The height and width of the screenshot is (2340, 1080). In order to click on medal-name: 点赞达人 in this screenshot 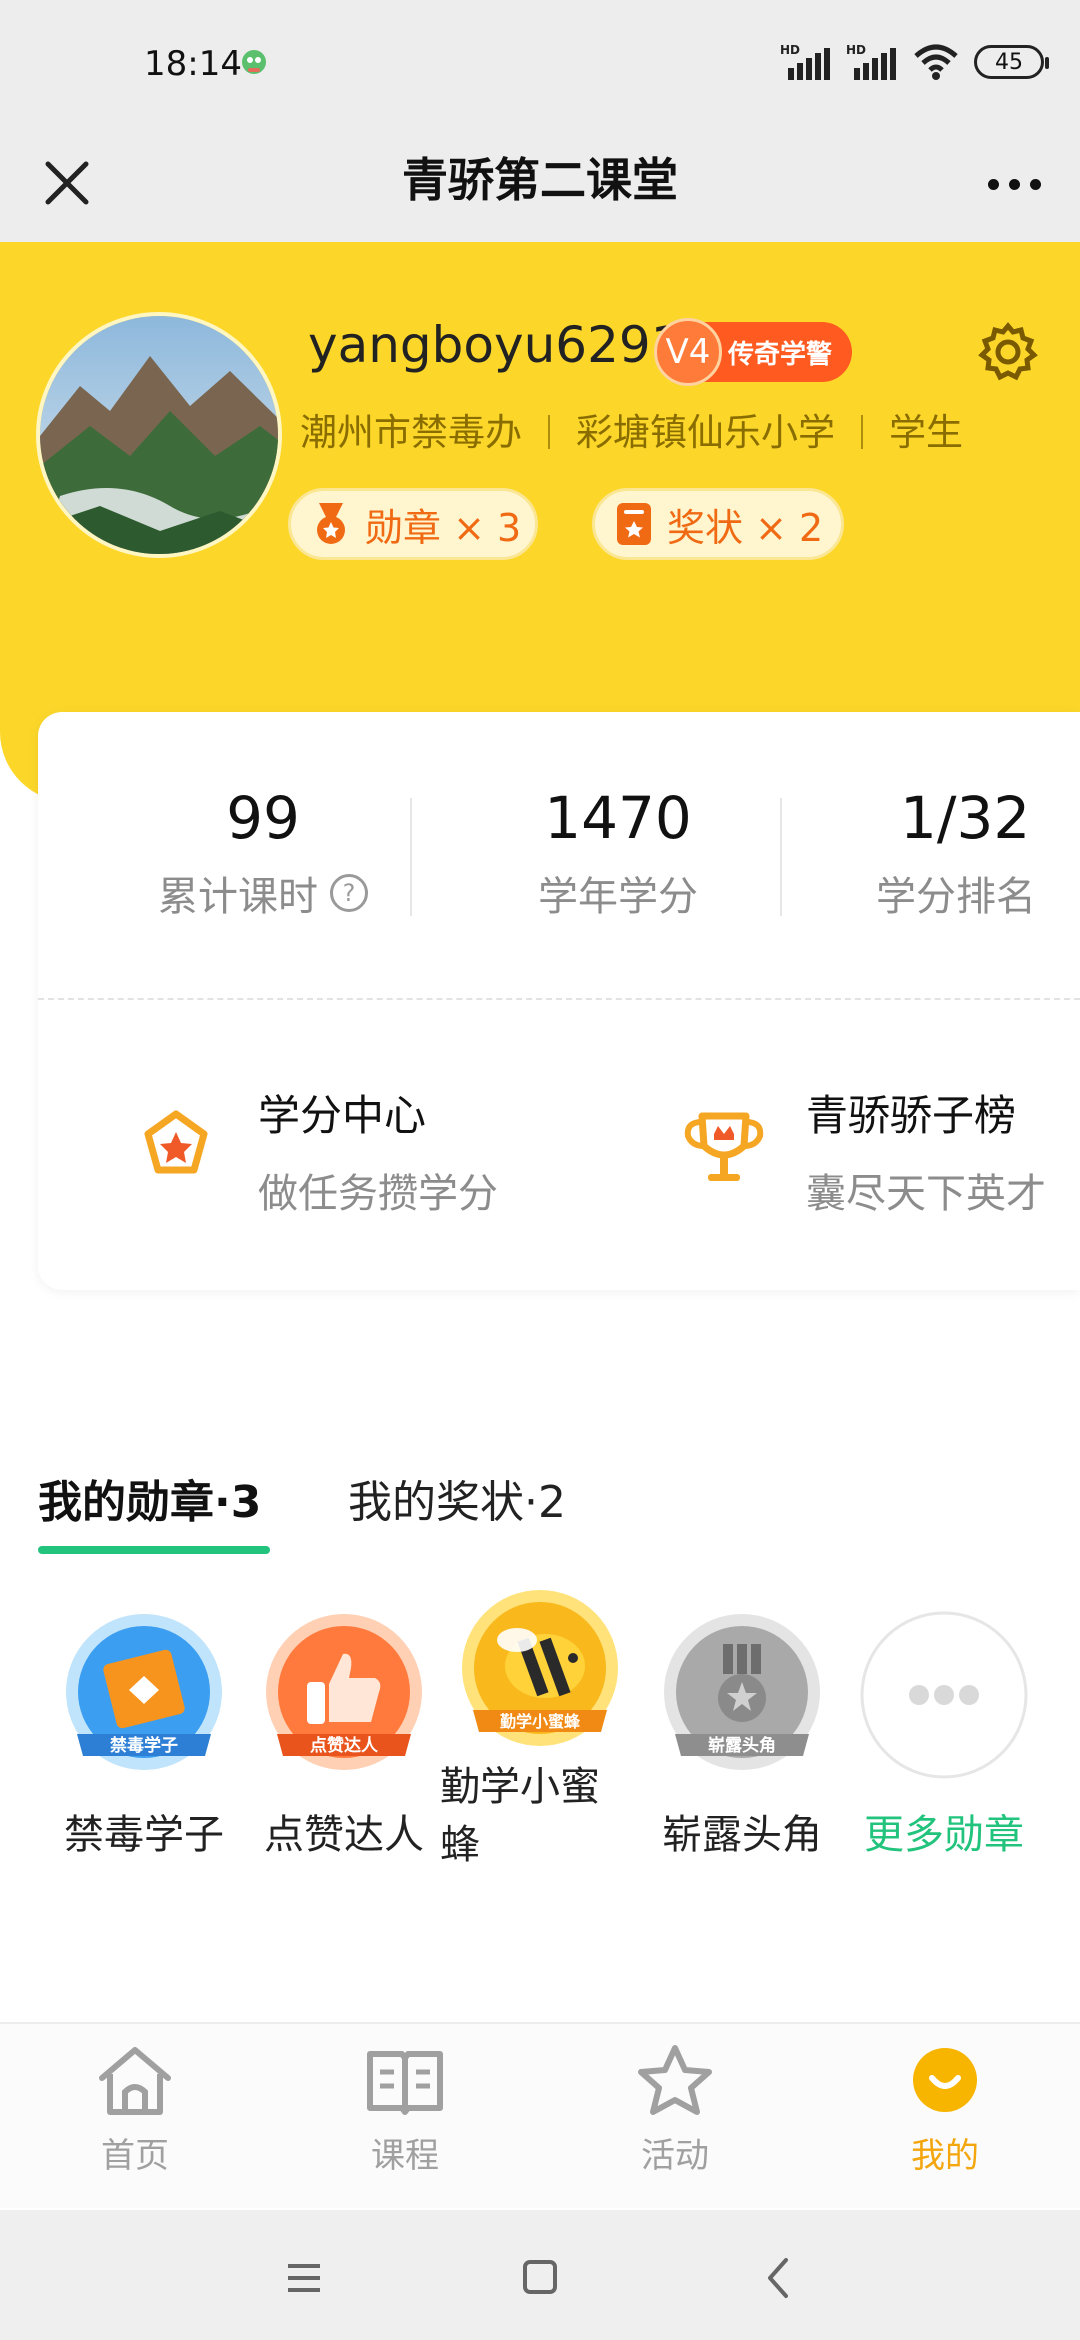, I will do `click(344, 1835)`.